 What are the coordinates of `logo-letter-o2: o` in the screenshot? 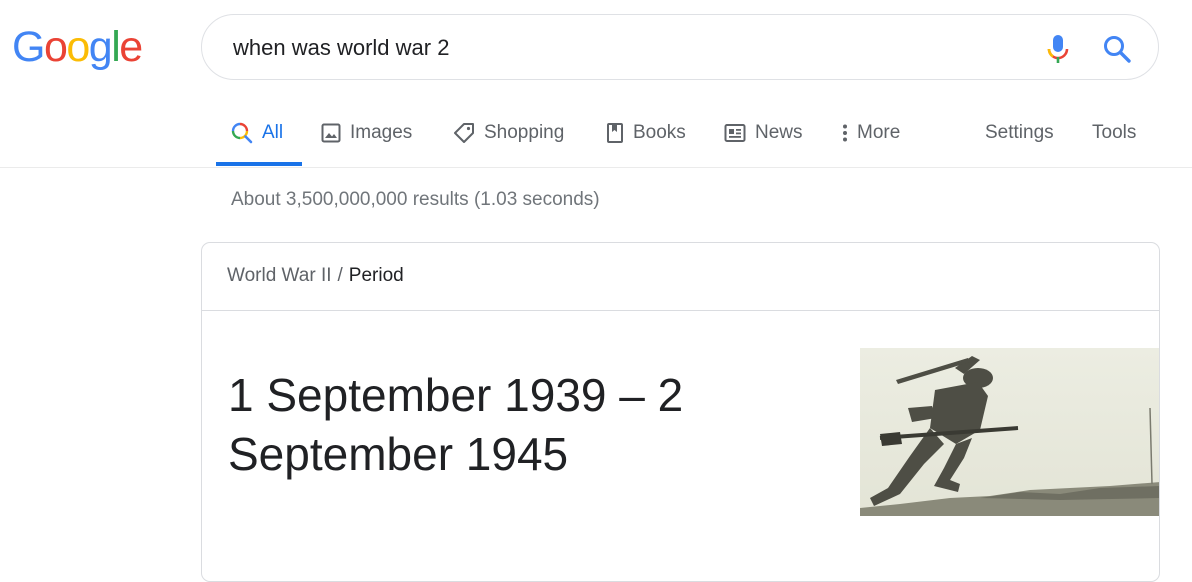 It's located at (78, 47).